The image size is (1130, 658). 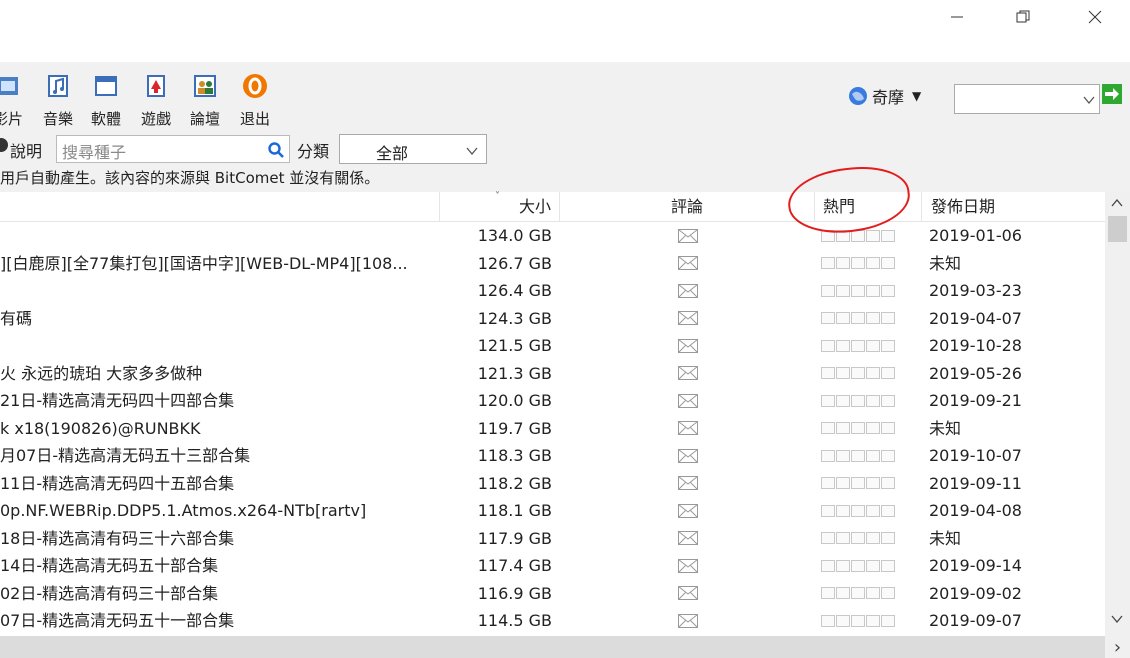 I want to click on restore-icon, so click(x=1023, y=16).